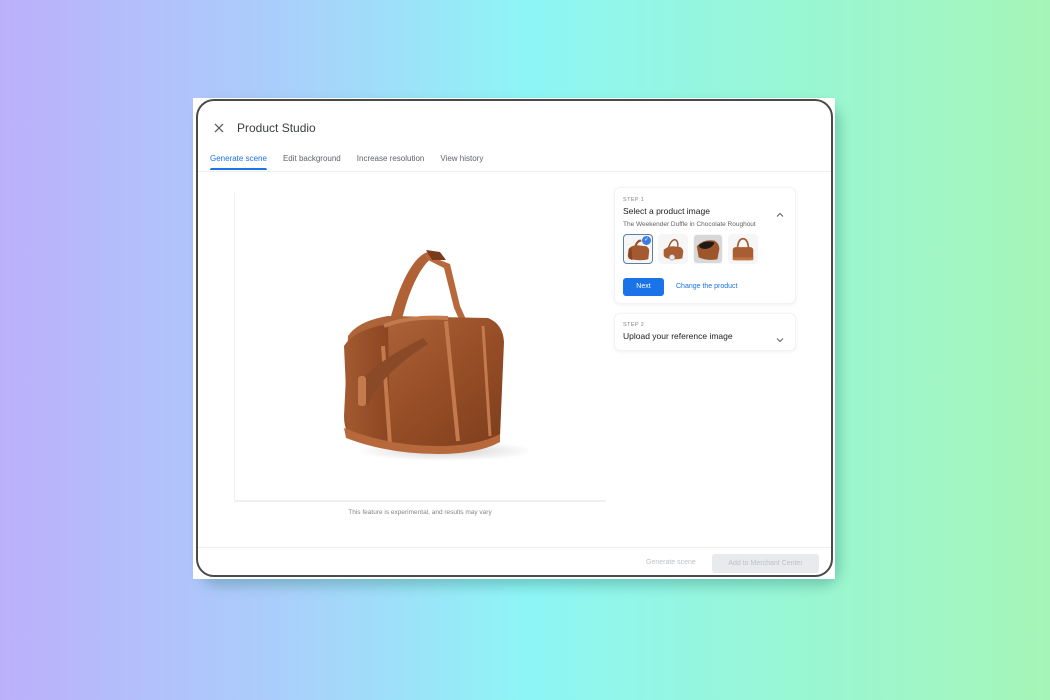 The width and height of the screenshot is (1050, 700). I want to click on tab-increase-resolution: Increase resolution, so click(391, 161).